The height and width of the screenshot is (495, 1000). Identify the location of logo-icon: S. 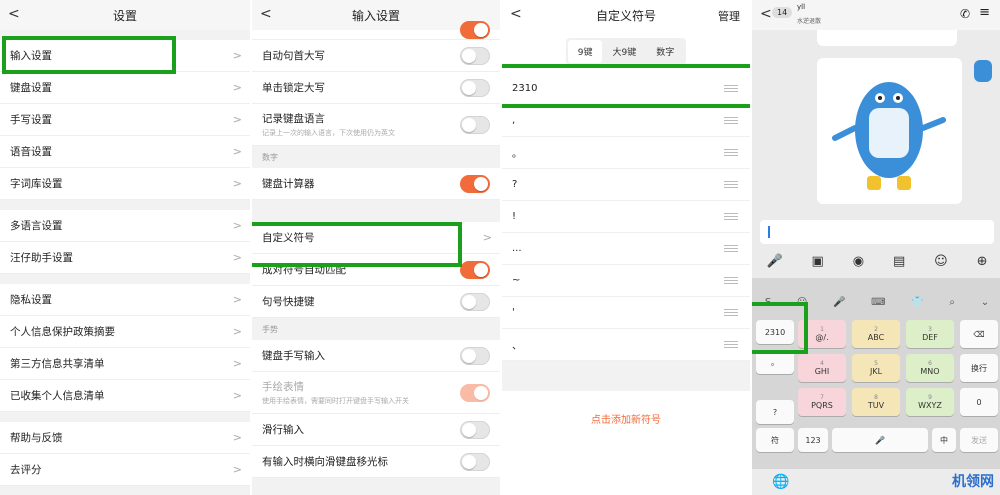
(768, 302).